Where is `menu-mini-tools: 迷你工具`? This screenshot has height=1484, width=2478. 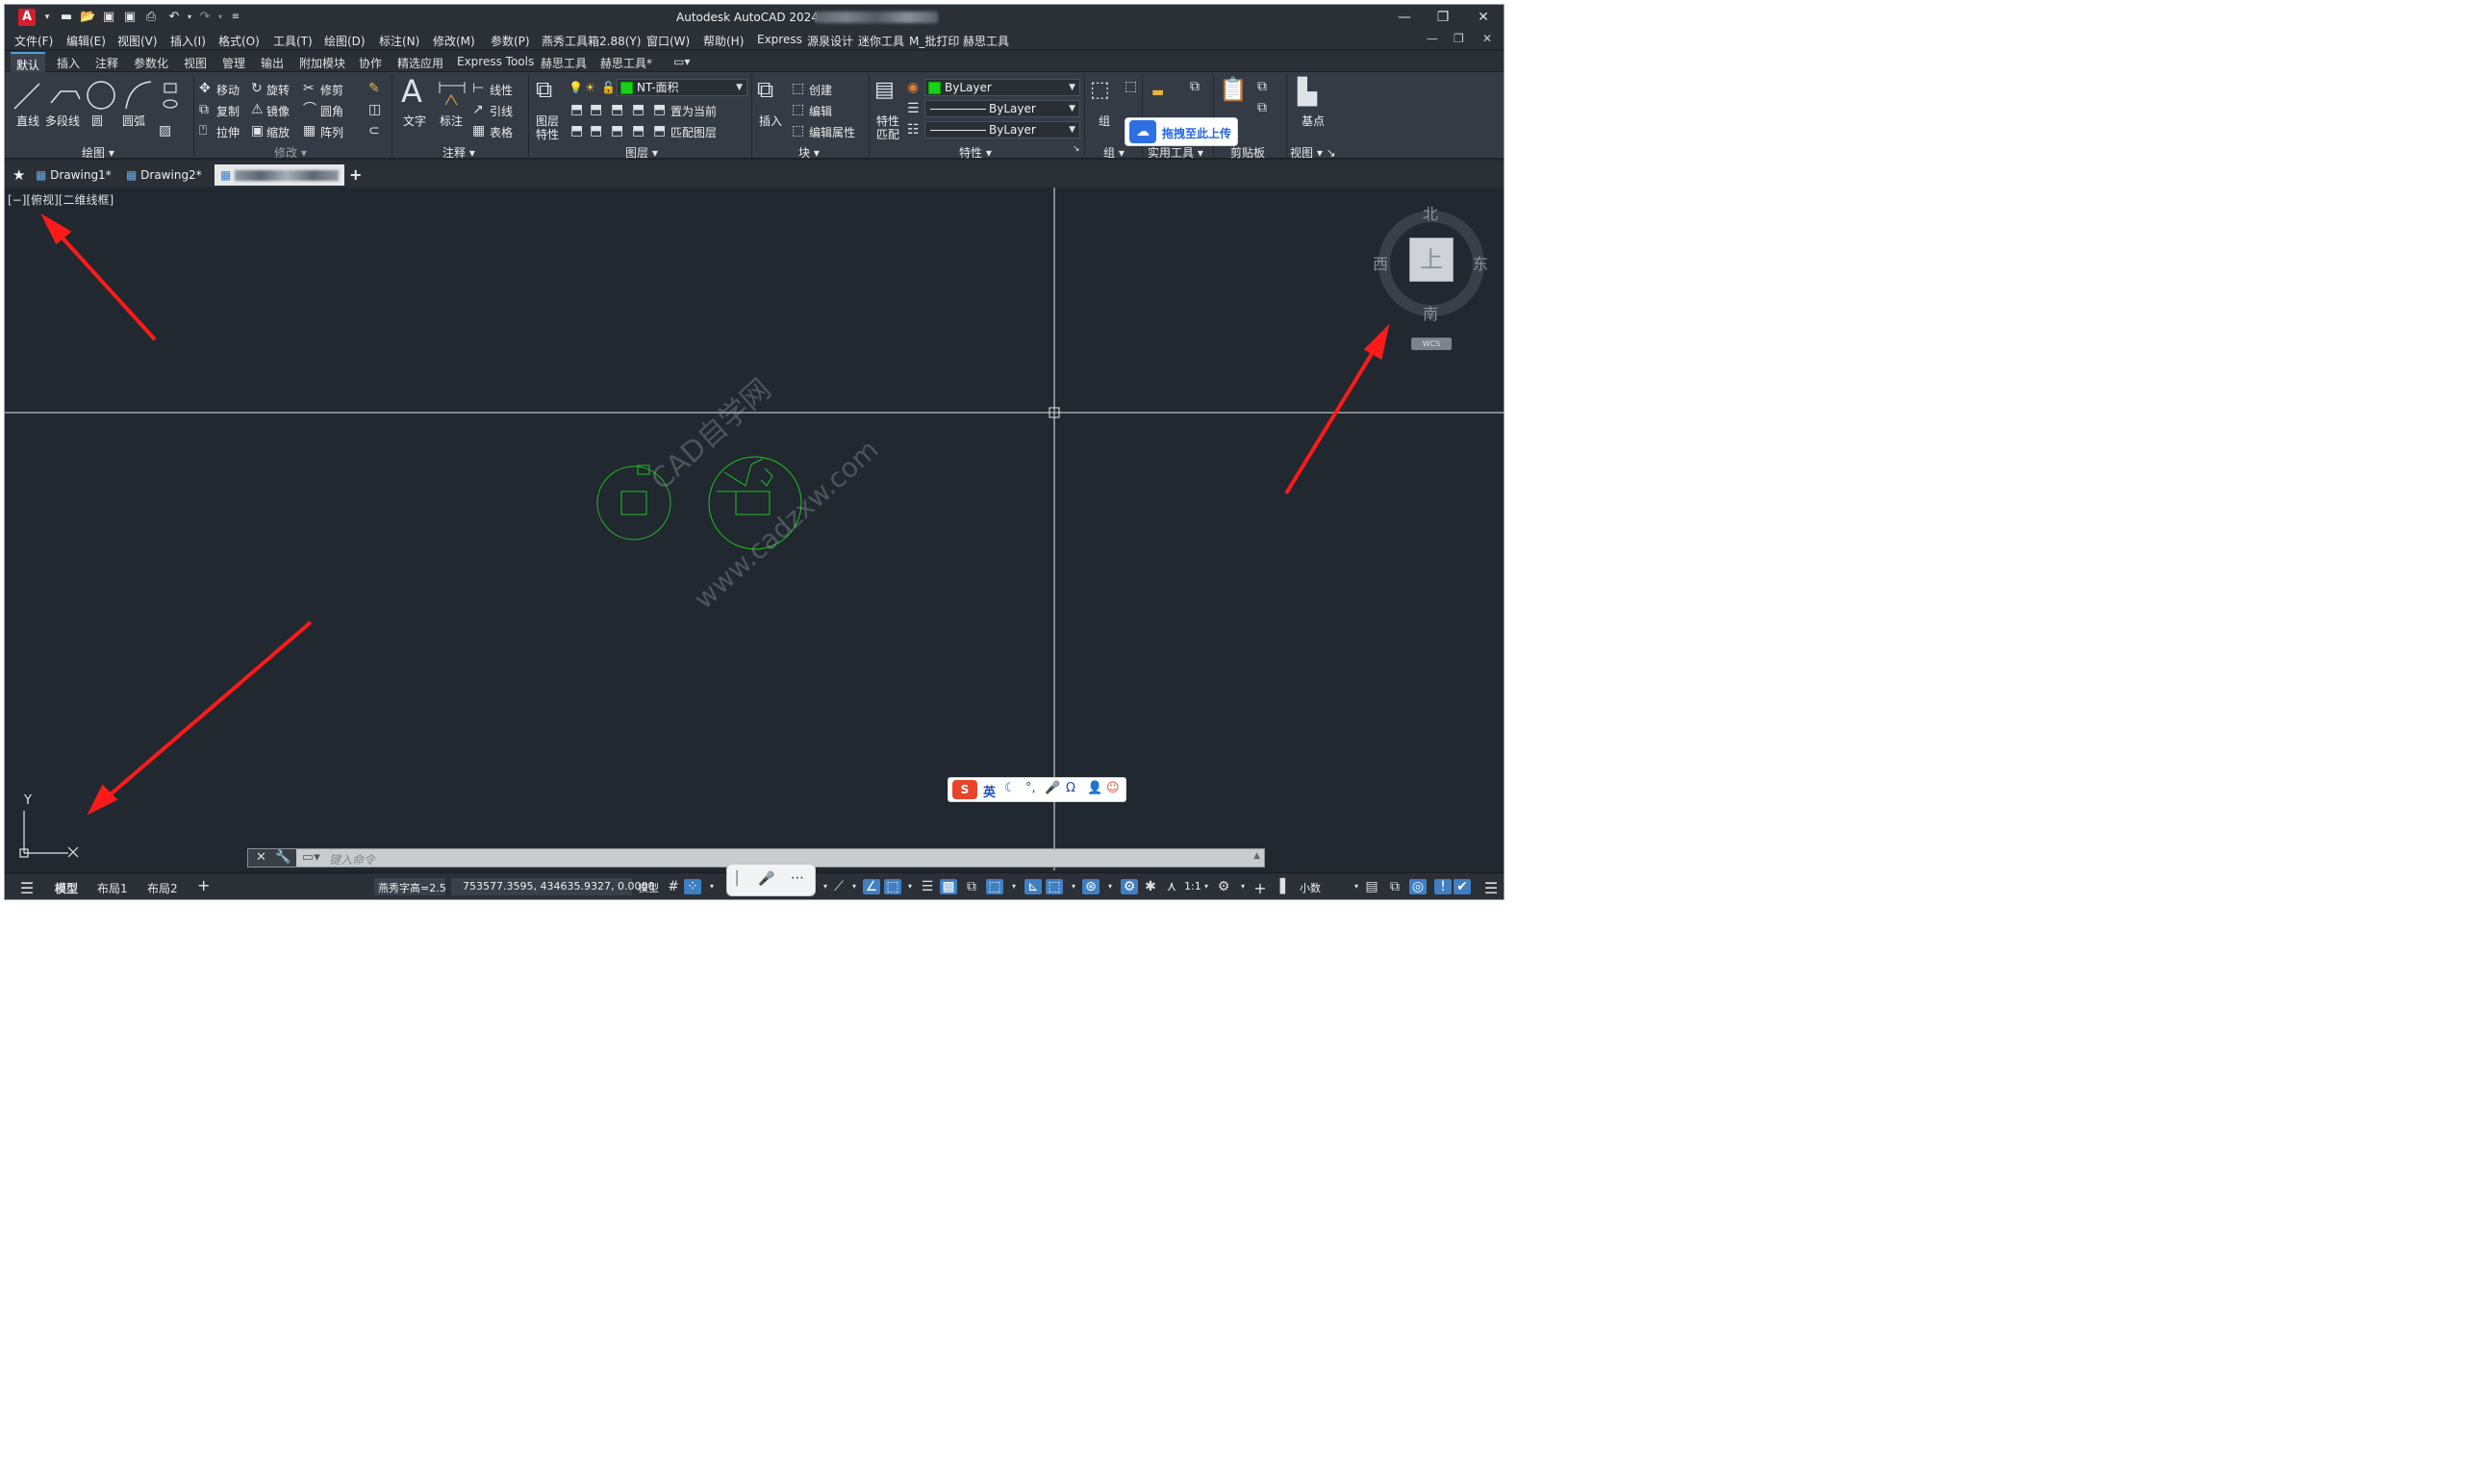 menu-mini-tools: 迷你工具 is located at coordinates (881, 41).